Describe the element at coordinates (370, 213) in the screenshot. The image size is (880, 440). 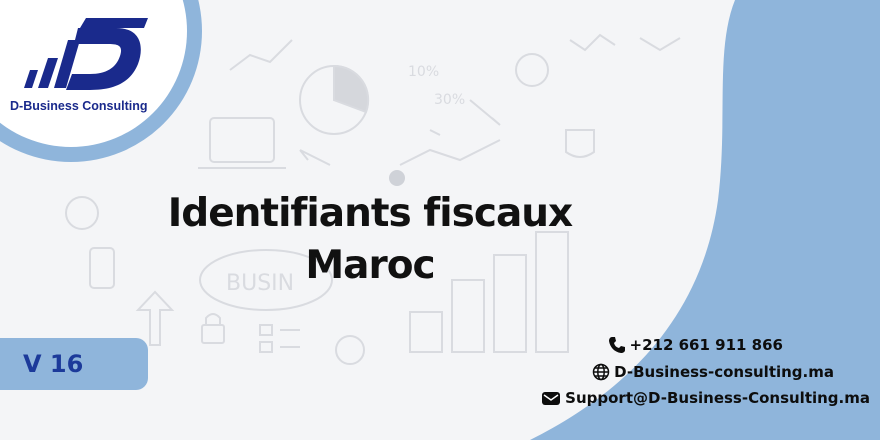
I see `title-line-1: Identifiants fiscaux` at that location.